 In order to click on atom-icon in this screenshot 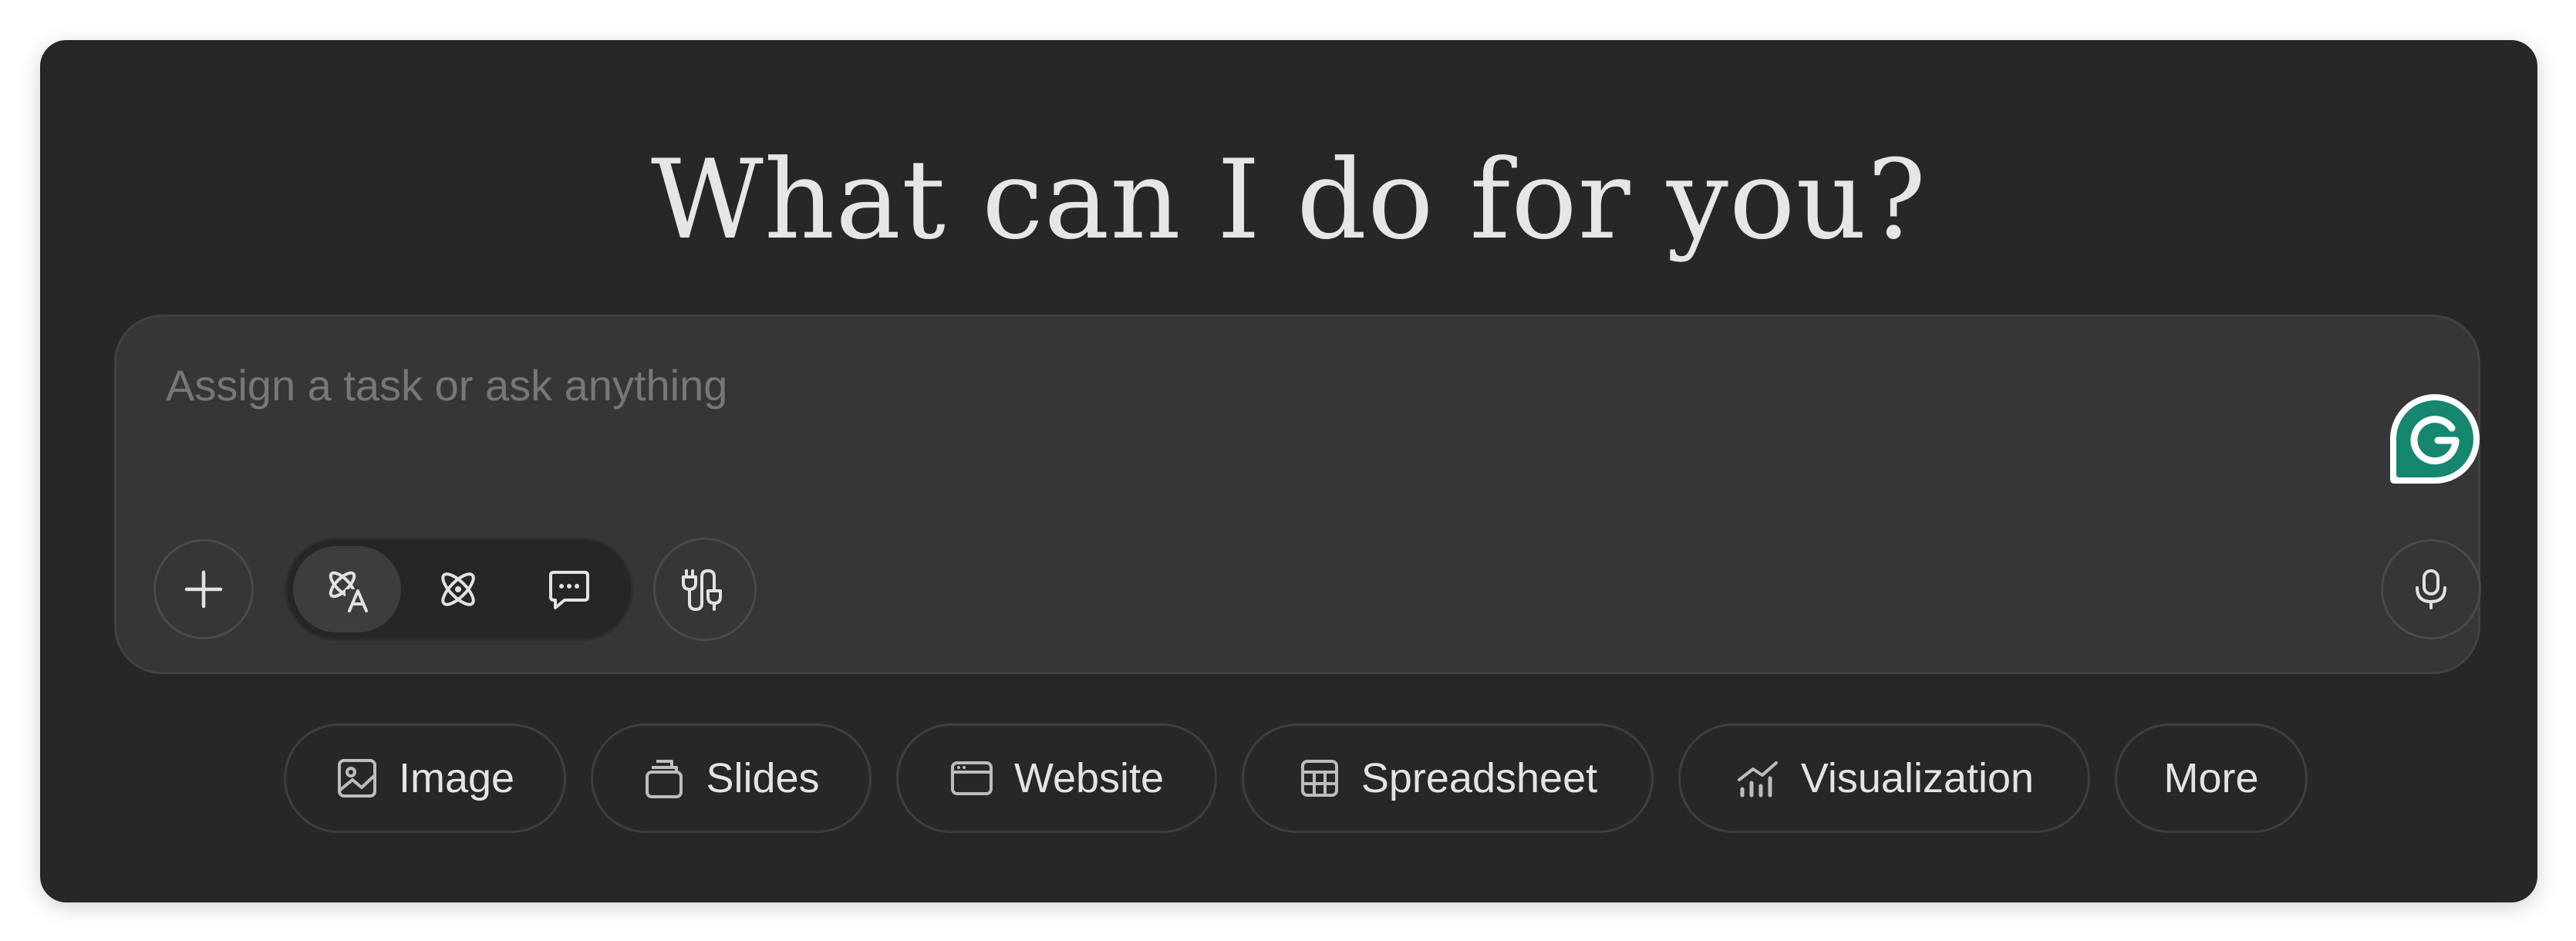, I will do `click(458, 589)`.